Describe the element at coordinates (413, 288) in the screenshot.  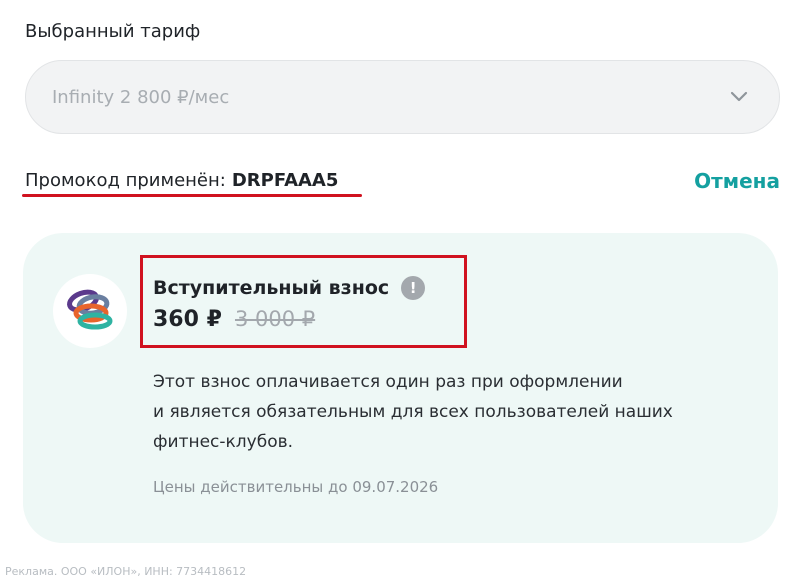
I see `info-icon: !` at that location.